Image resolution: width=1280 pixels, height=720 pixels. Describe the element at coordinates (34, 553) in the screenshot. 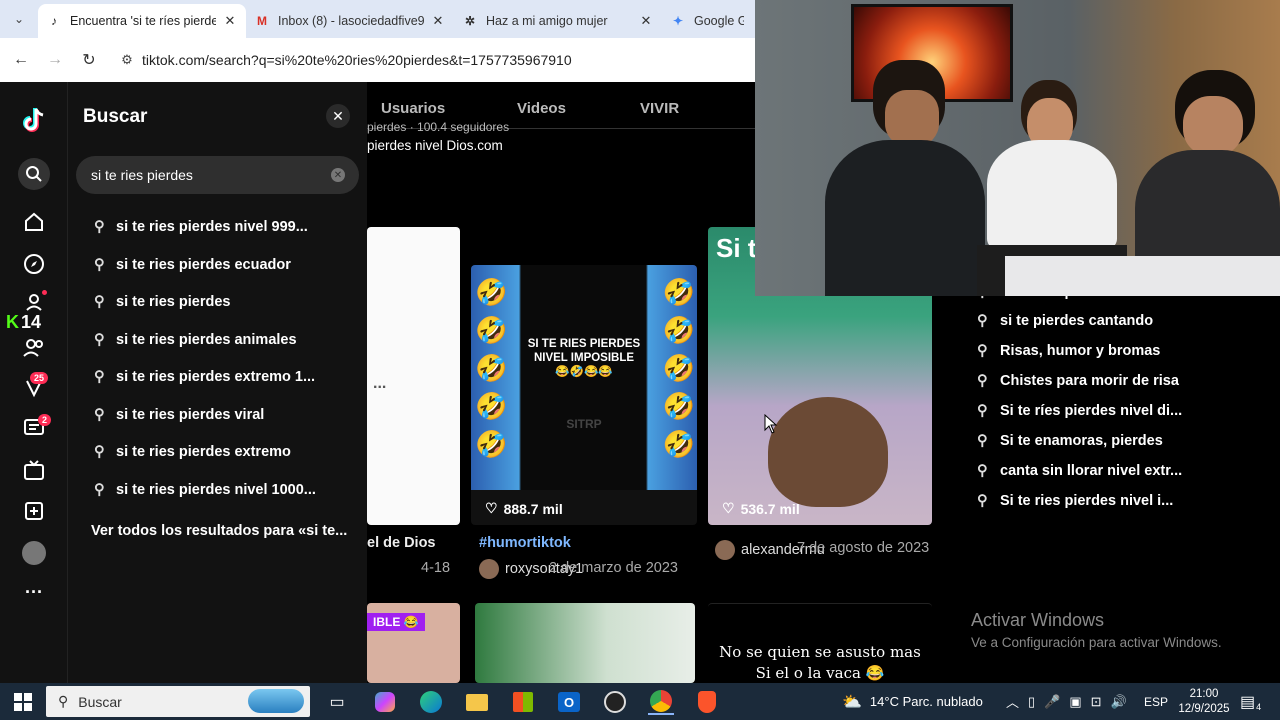

I see `profile-avatar` at that location.